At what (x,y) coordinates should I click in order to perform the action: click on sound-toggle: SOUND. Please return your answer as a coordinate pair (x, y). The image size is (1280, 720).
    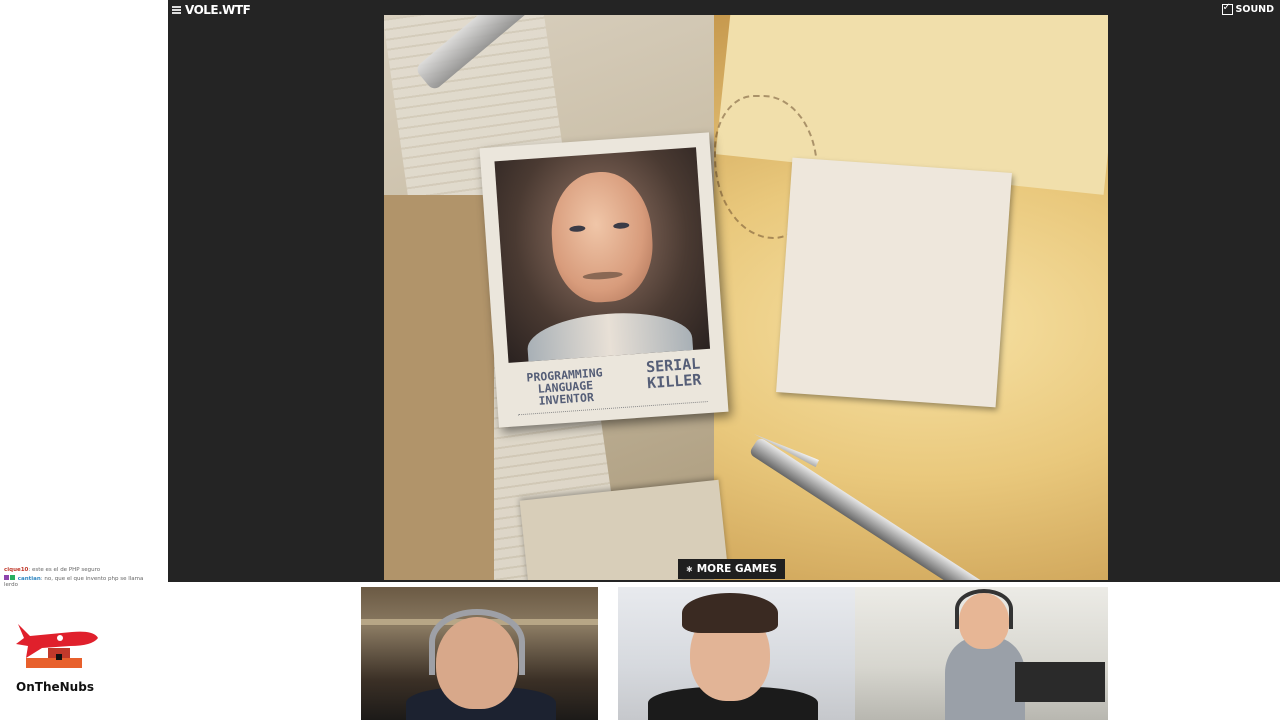
    Looking at the image, I should click on (1247, 9).